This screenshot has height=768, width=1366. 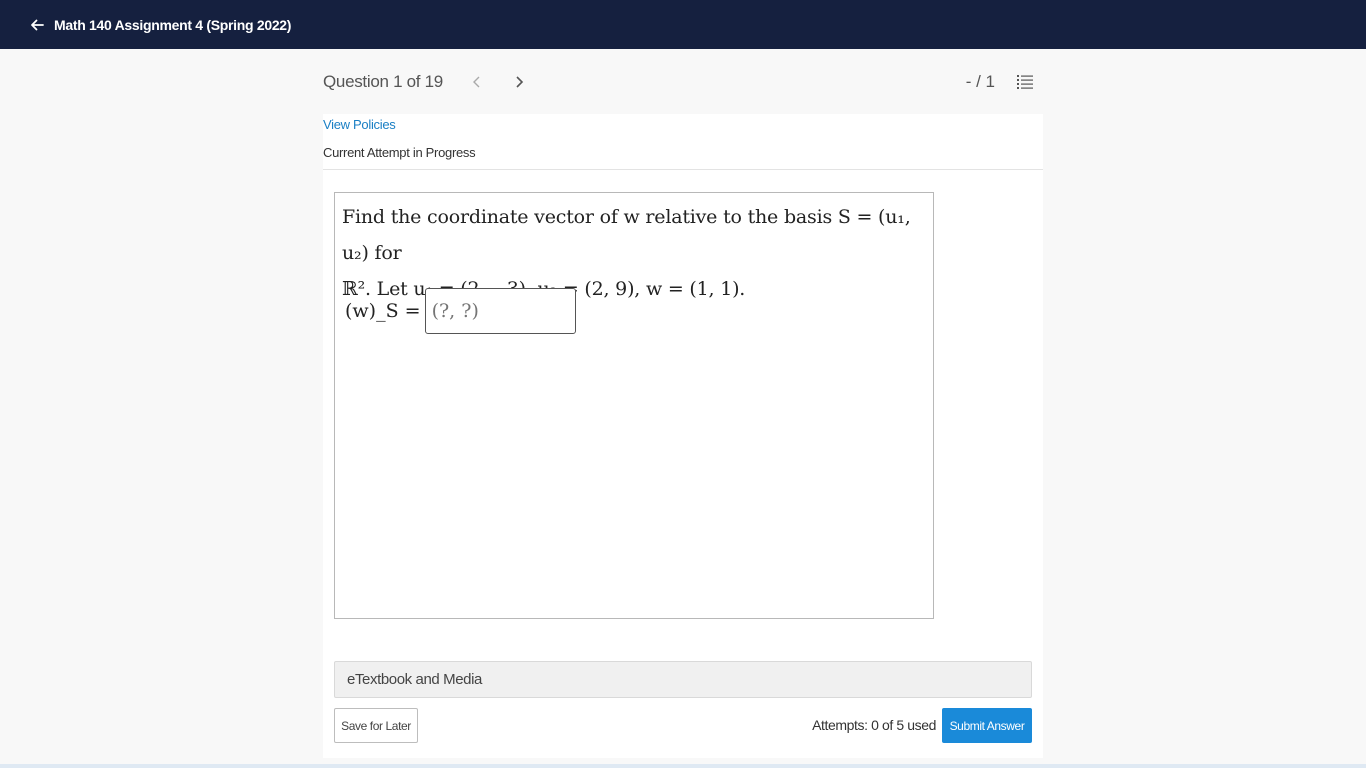 I want to click on etextbook-label: eTextbook and Media, so click(x=414, y=679).